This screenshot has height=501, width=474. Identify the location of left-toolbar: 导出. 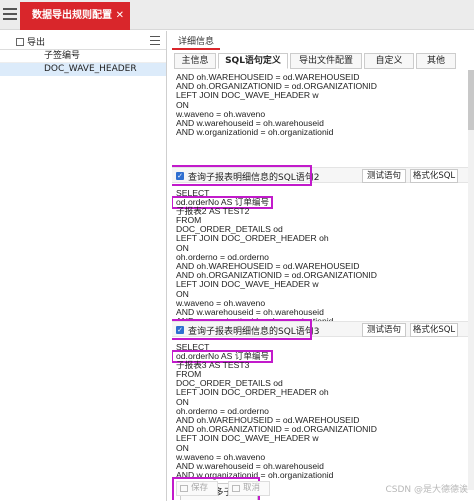
(83, 40).